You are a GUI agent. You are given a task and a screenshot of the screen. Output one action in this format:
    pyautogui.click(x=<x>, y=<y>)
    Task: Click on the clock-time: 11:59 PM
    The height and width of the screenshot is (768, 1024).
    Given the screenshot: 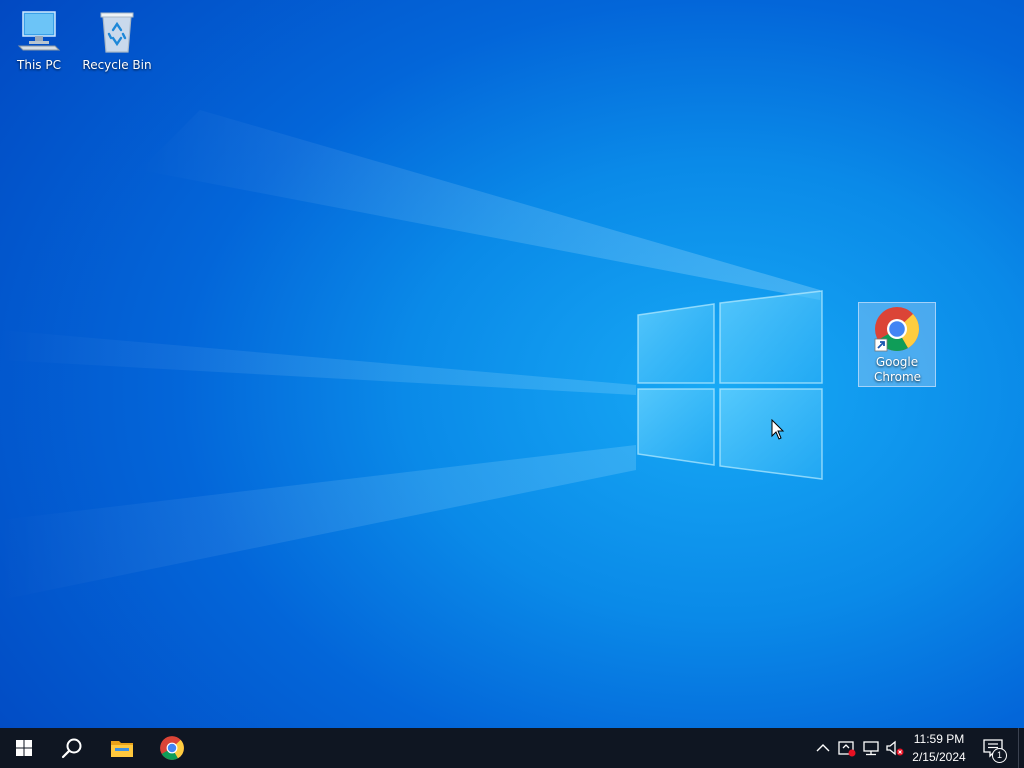 What is the action you would take?
    pyautogui.click(x=939, y=739)
    